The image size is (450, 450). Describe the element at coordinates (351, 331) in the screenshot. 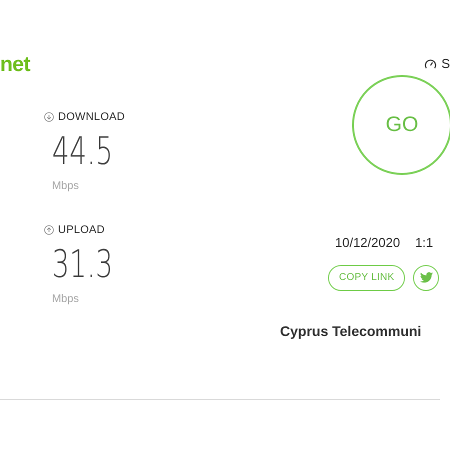

I see `provider-name: Cyprus Telecommuni` at that location.